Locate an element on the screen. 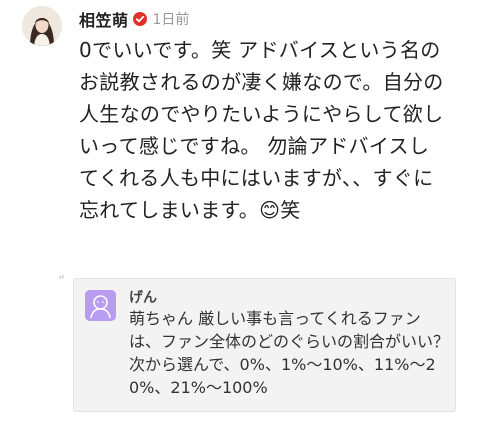  default-user-avatar-icon is located at coordinates (100, 305).